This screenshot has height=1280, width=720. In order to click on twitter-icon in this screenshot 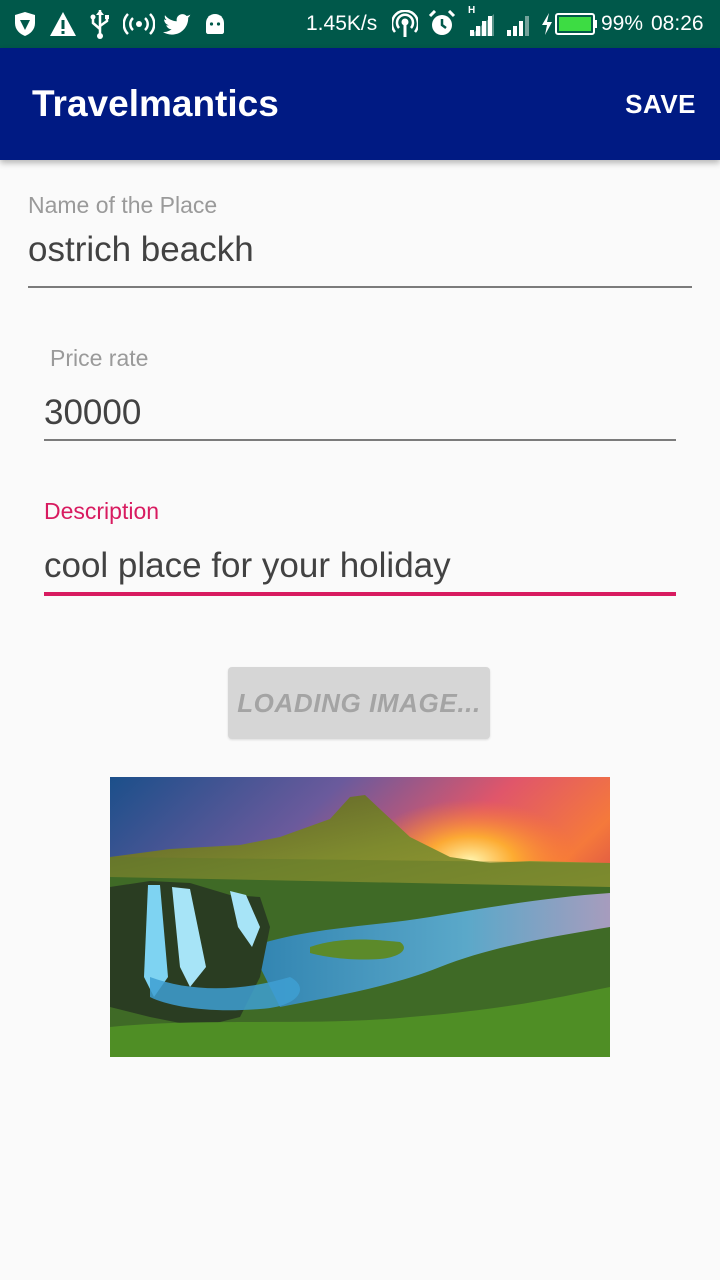, I will do `click(177, 24)`.